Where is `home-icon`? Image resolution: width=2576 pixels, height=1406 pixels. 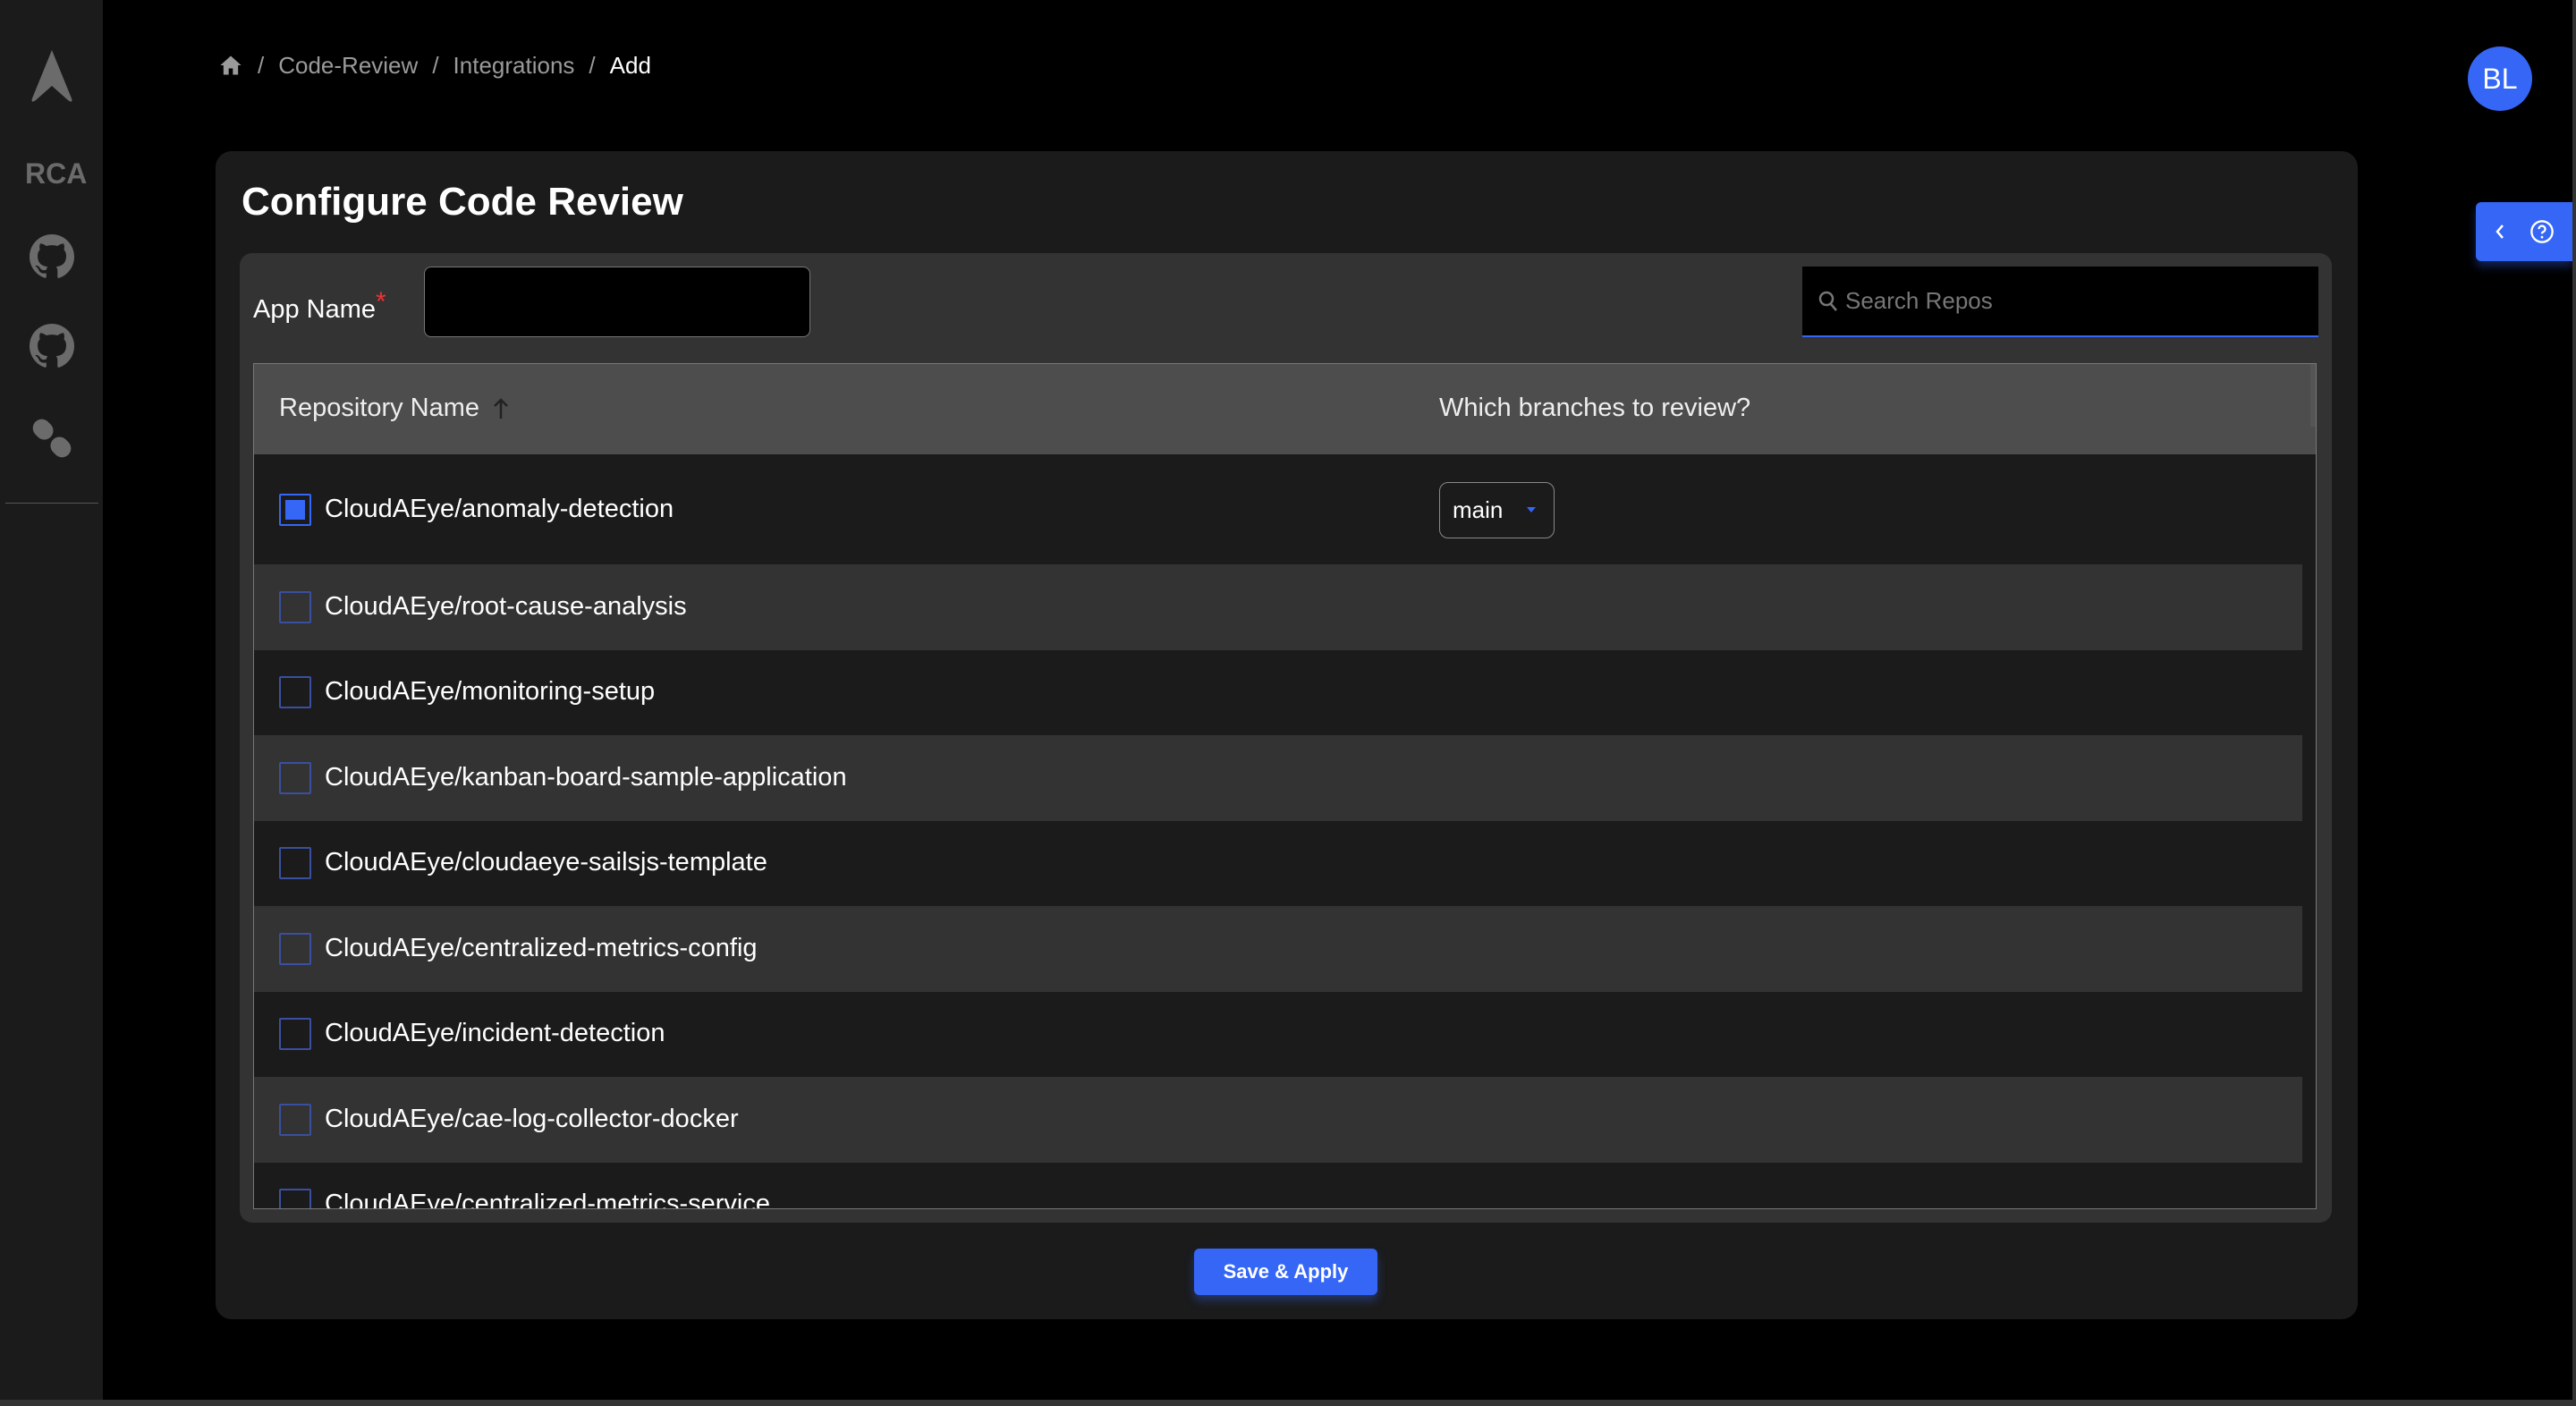 home-icon is located at coordinates (230, 65).